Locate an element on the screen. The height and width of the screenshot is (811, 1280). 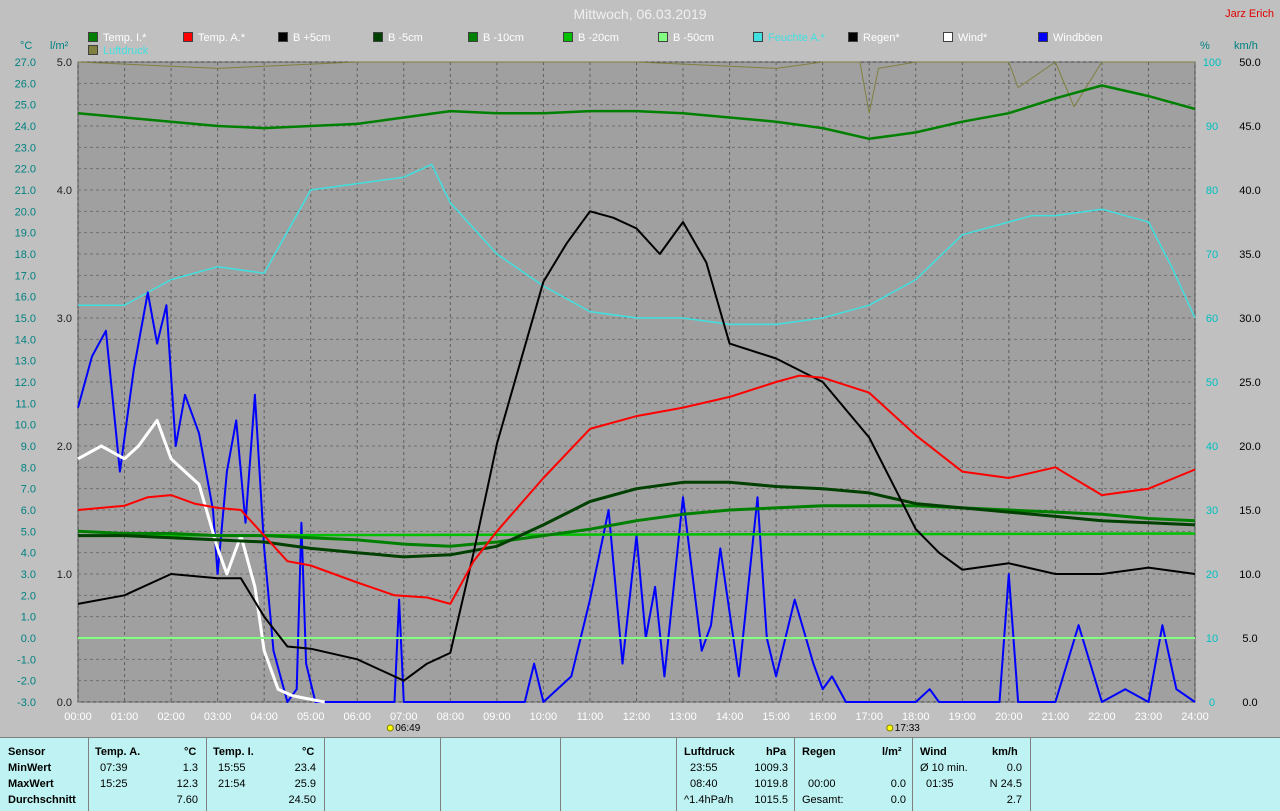
stats-regen-unit: l/m² is located at coordinates (892, 752).